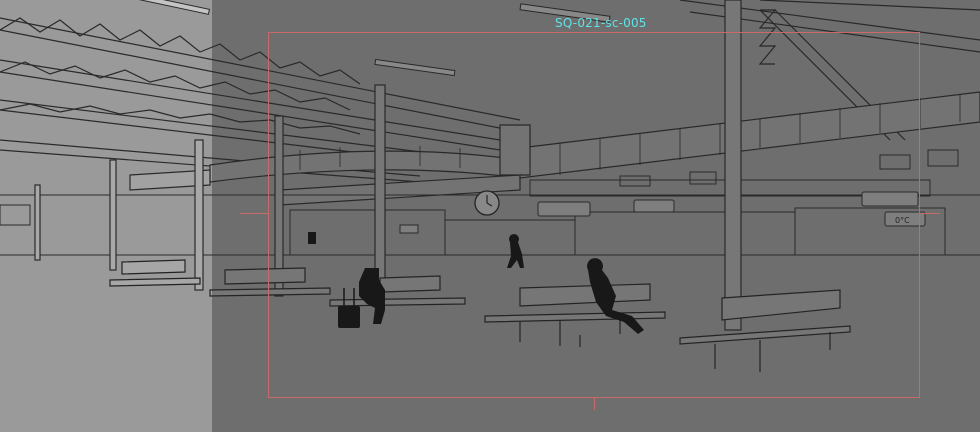 This screenshot has height=432, width=980. What do you see at coordinates (312, 238) in the screenshot?
I see `person-at-counter` at bounding box center [312, 238].